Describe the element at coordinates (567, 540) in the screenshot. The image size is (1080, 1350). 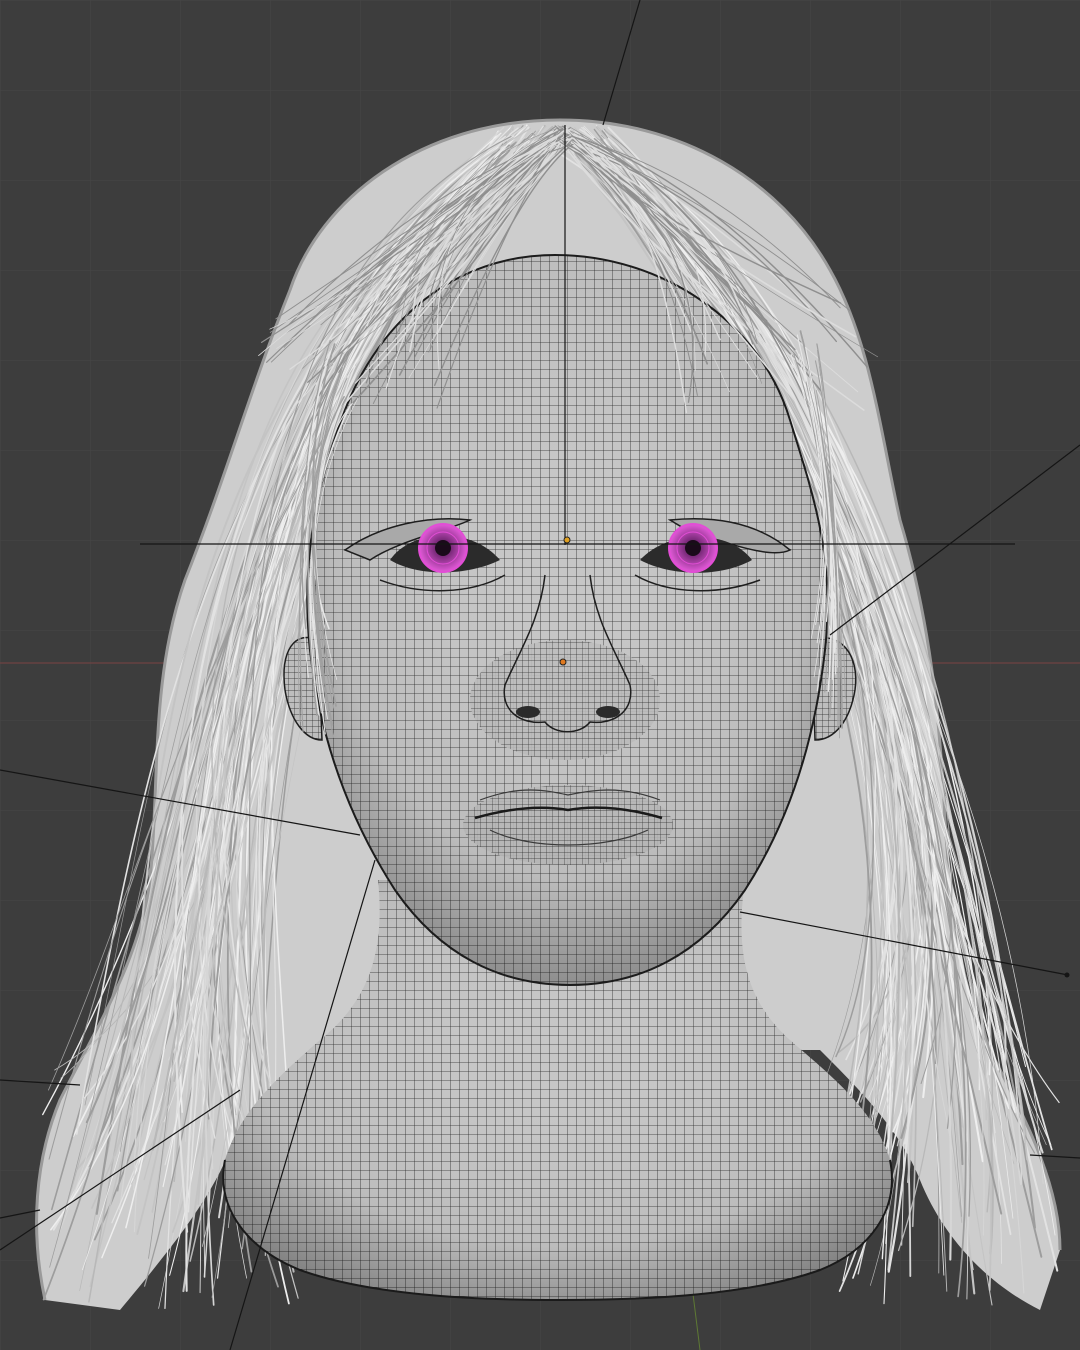
I see `origin-point-eyes` at that location.